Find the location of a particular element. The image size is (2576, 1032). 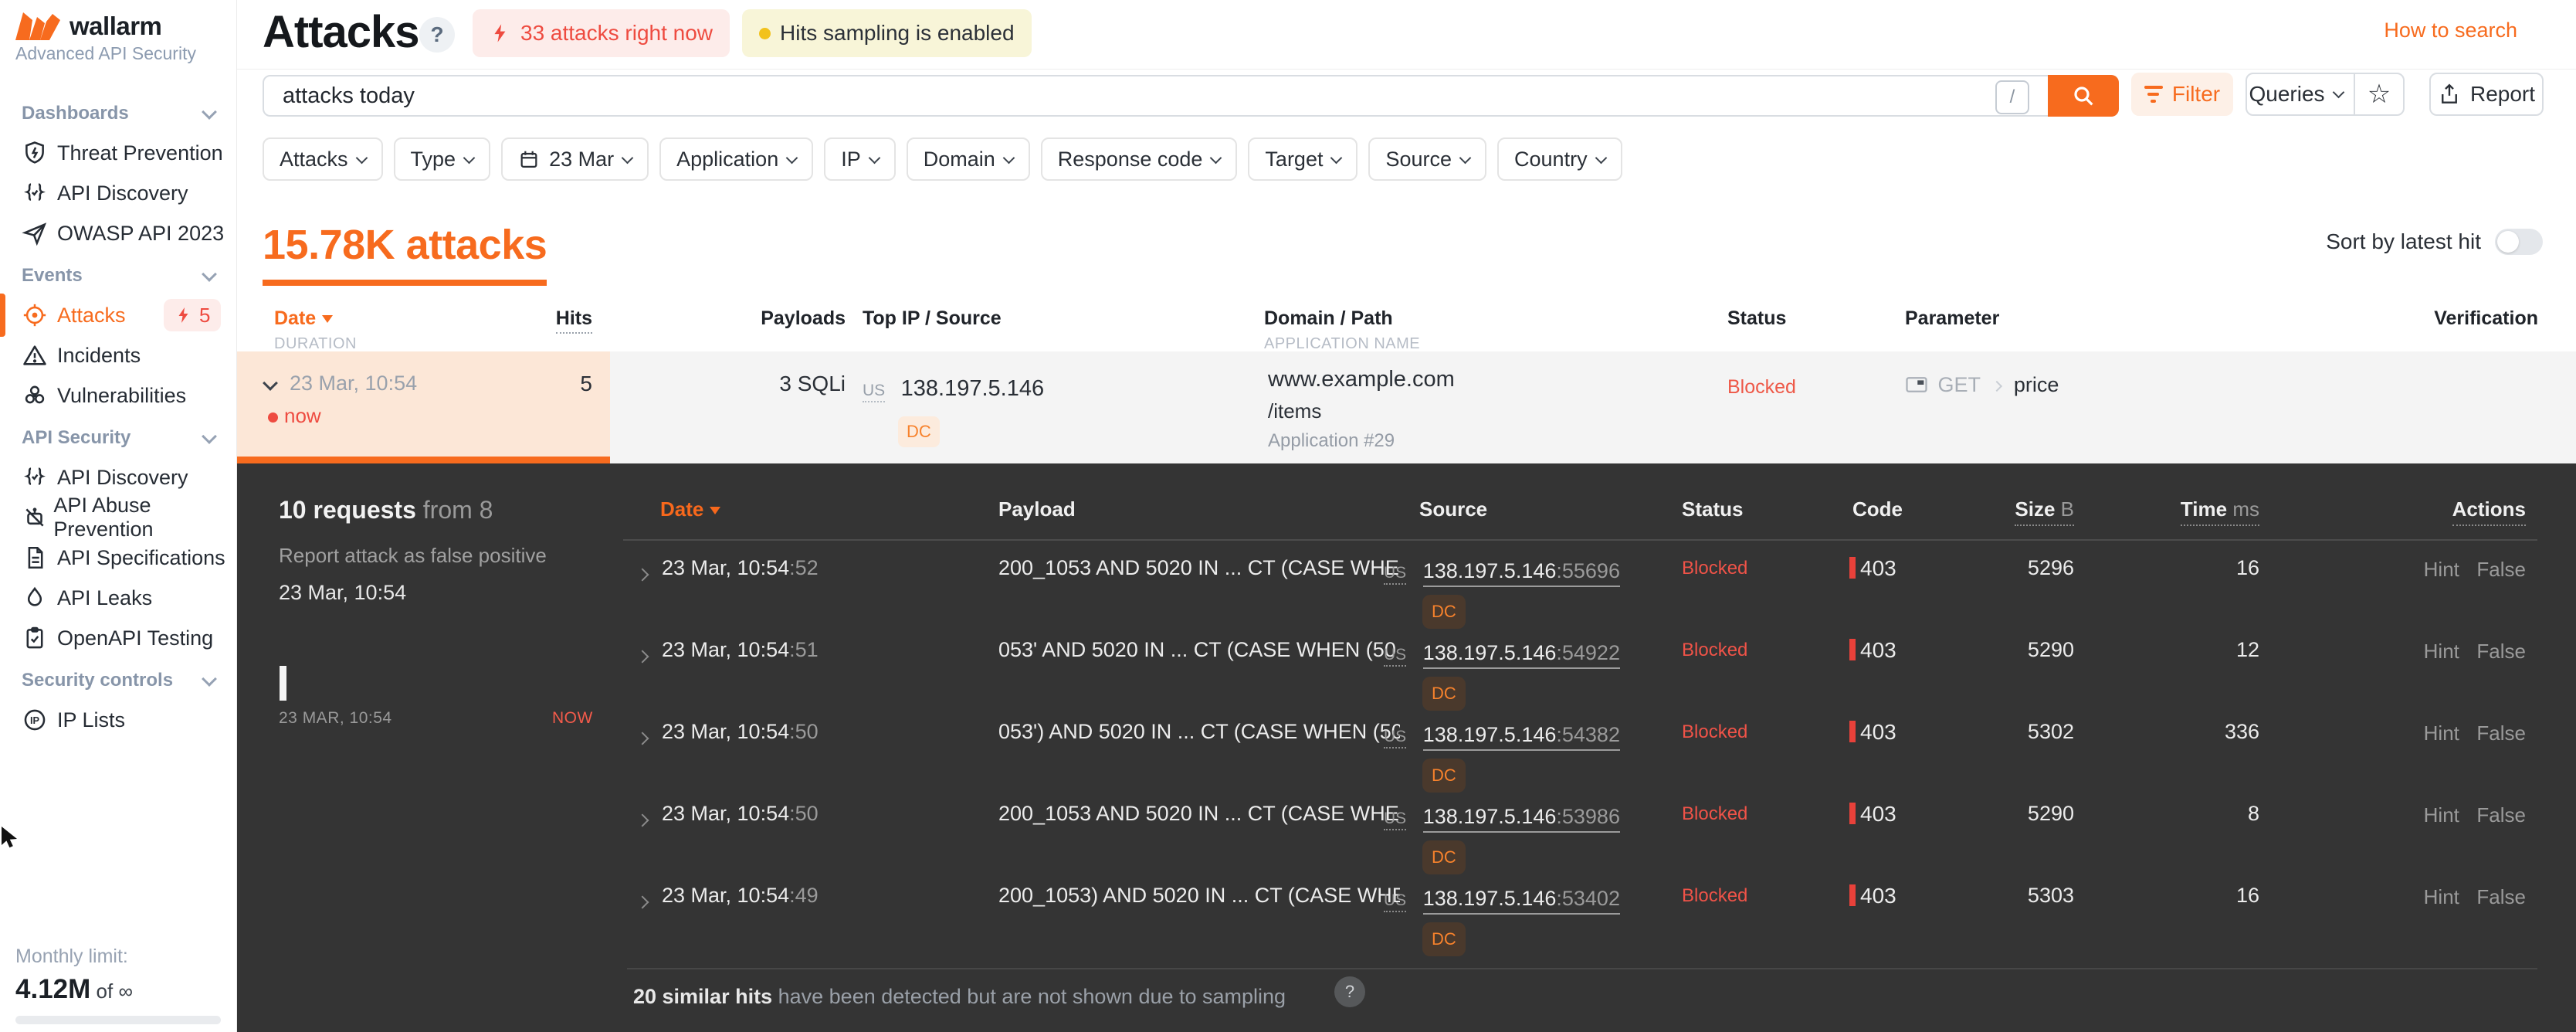

chip-attacks: Attacks is located at coordinates (323, 159).